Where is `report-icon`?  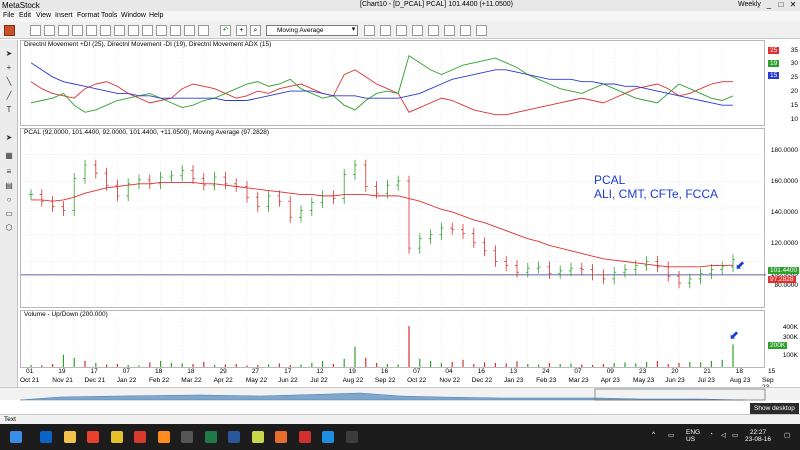 report-icon is located at coordinates (481, 30).